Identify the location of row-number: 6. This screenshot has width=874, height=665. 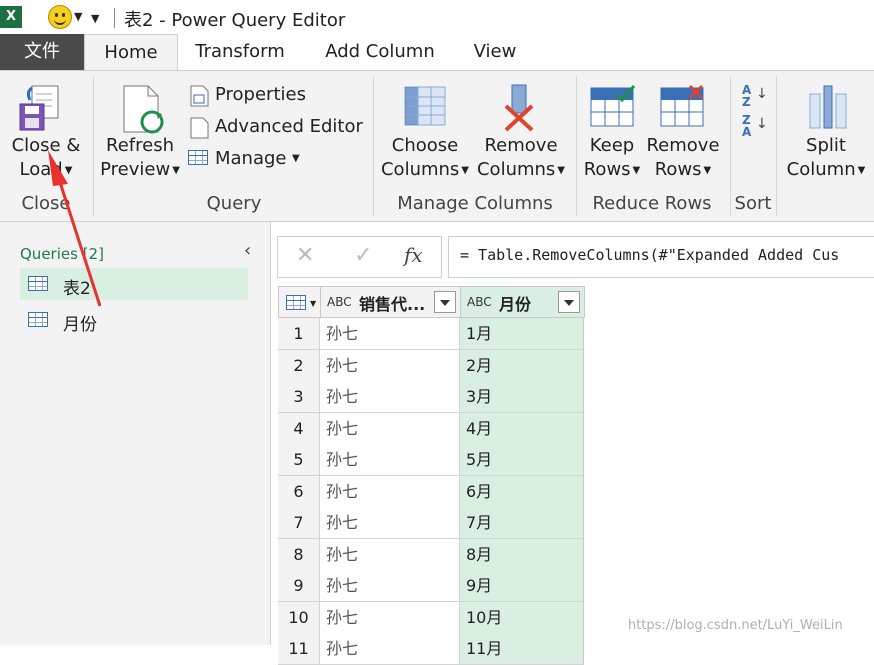
(299, 491).